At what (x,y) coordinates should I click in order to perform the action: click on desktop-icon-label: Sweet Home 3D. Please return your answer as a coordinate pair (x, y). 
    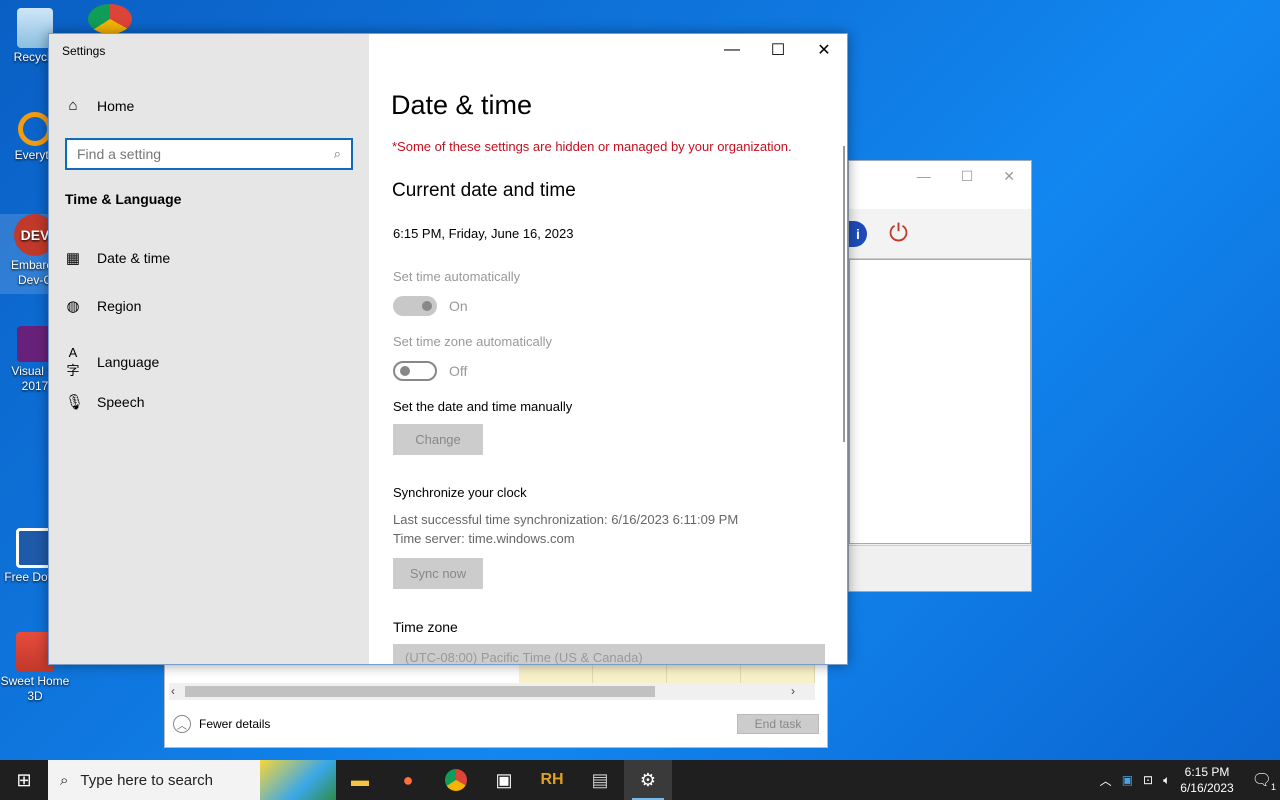
    Looking at the image, I should click on (35, 688).